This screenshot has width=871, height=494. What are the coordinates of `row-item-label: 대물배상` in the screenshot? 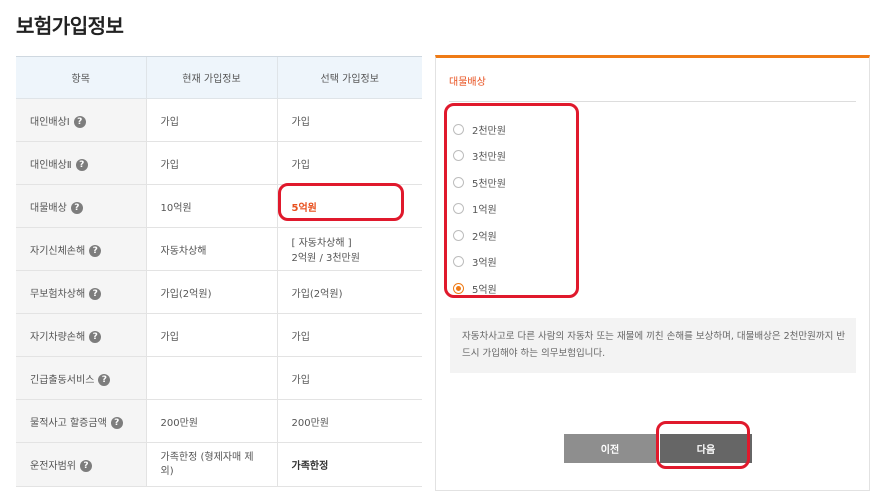 It's located at (48, 208).